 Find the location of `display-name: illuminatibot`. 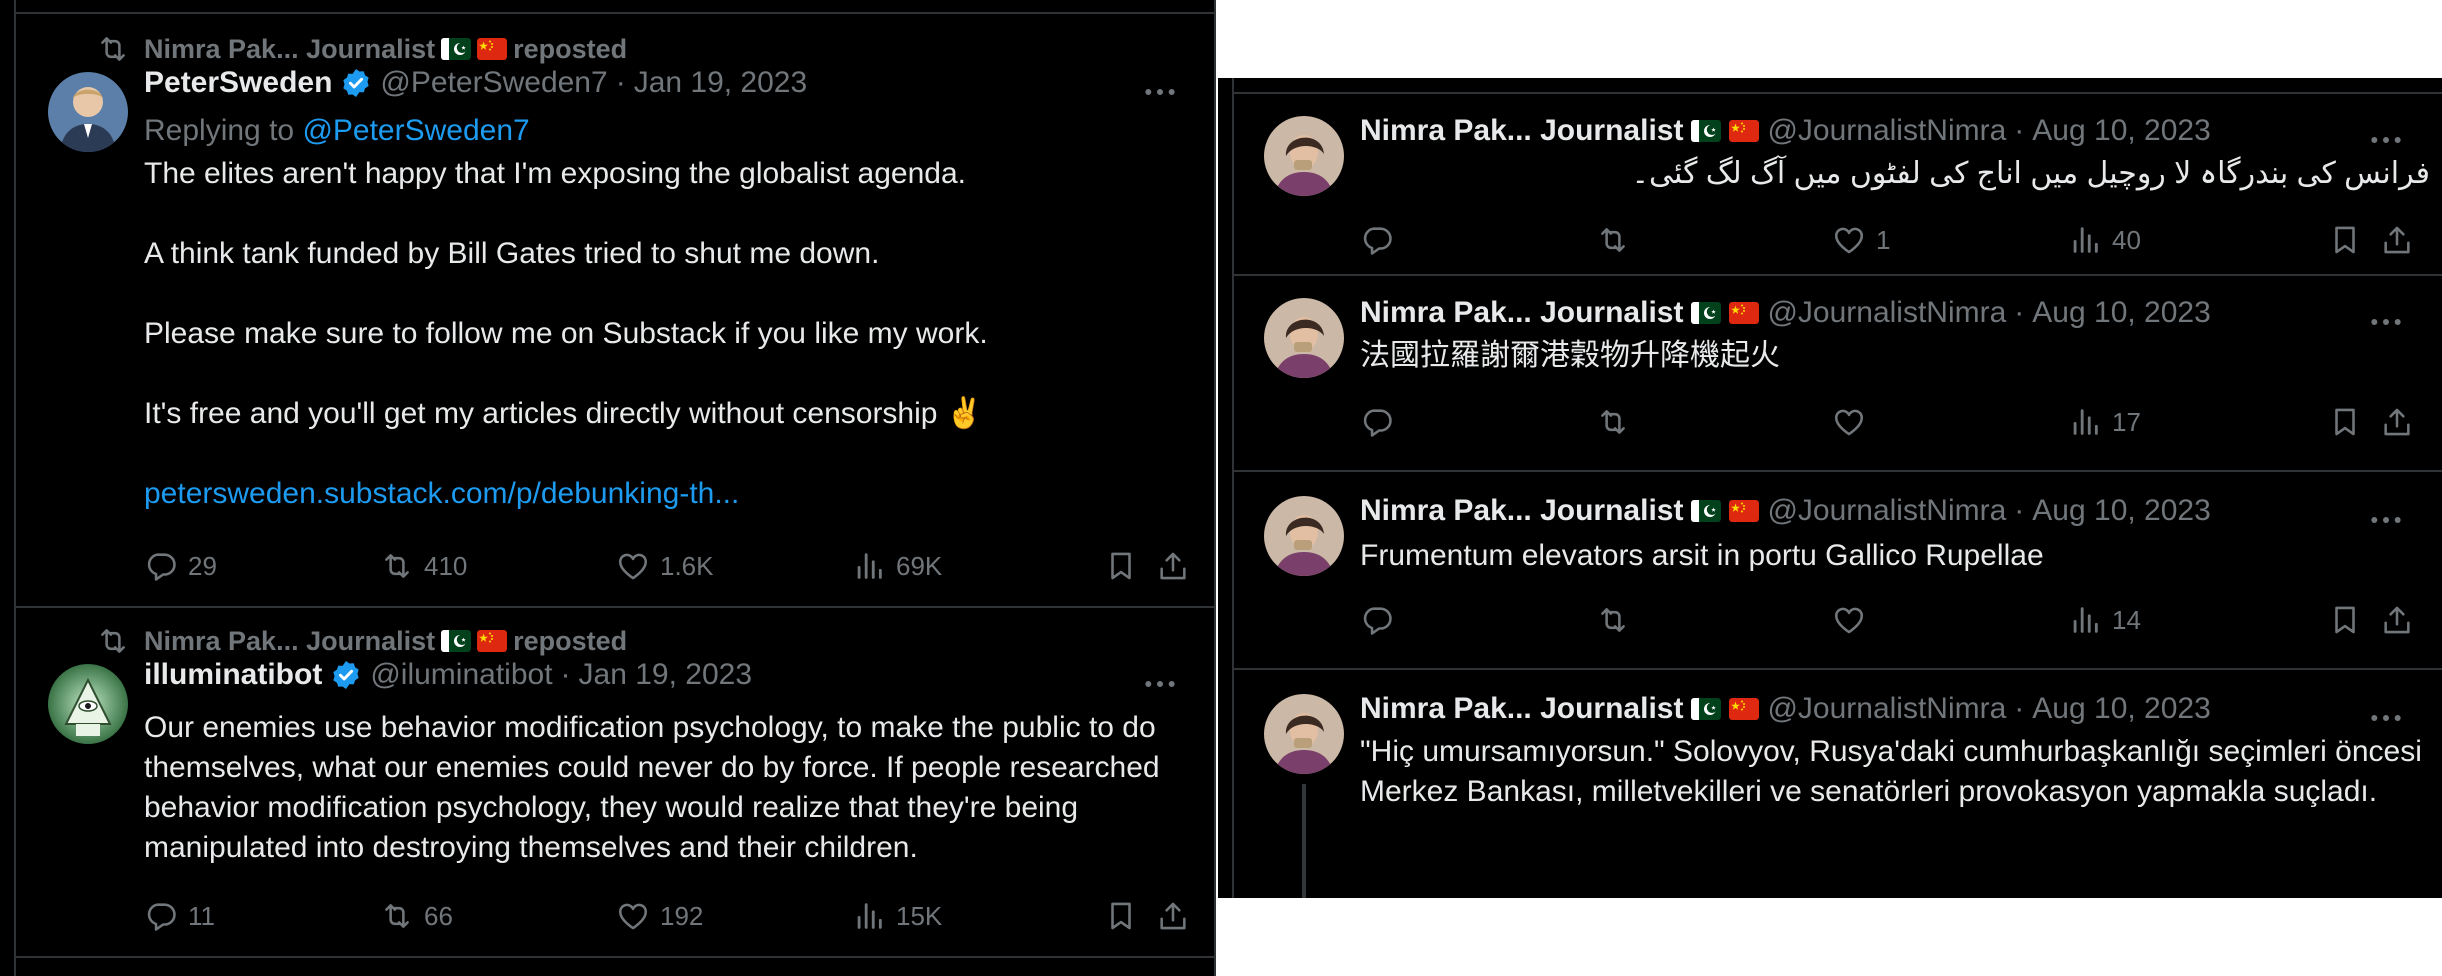

display-name: illuminatibot is located at coordinates (233, 675).